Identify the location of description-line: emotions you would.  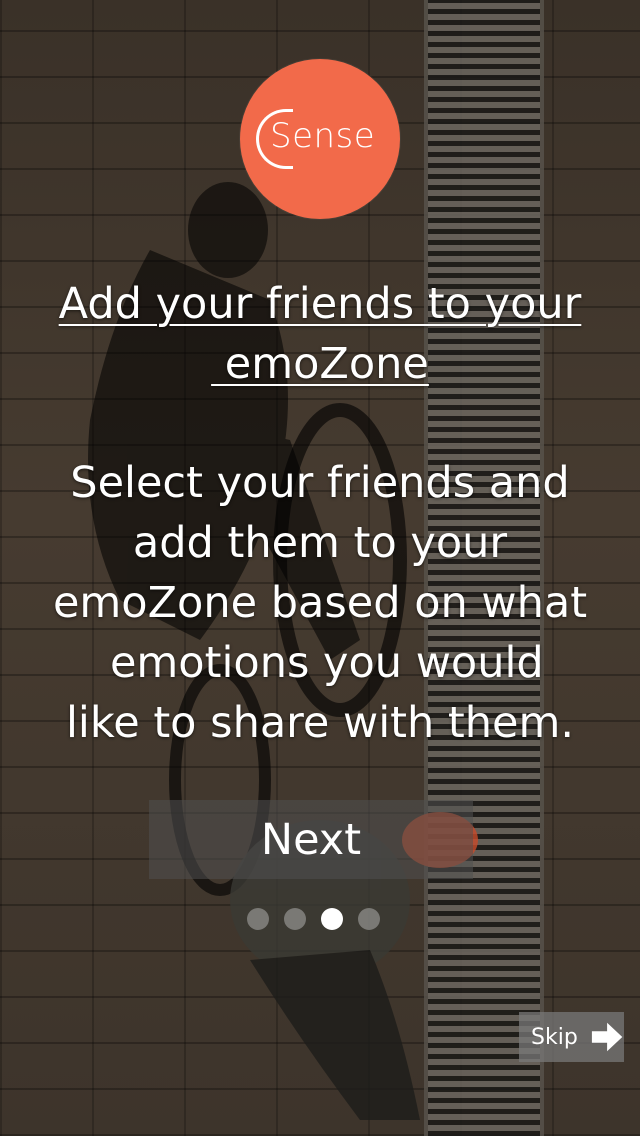
(320, 663).